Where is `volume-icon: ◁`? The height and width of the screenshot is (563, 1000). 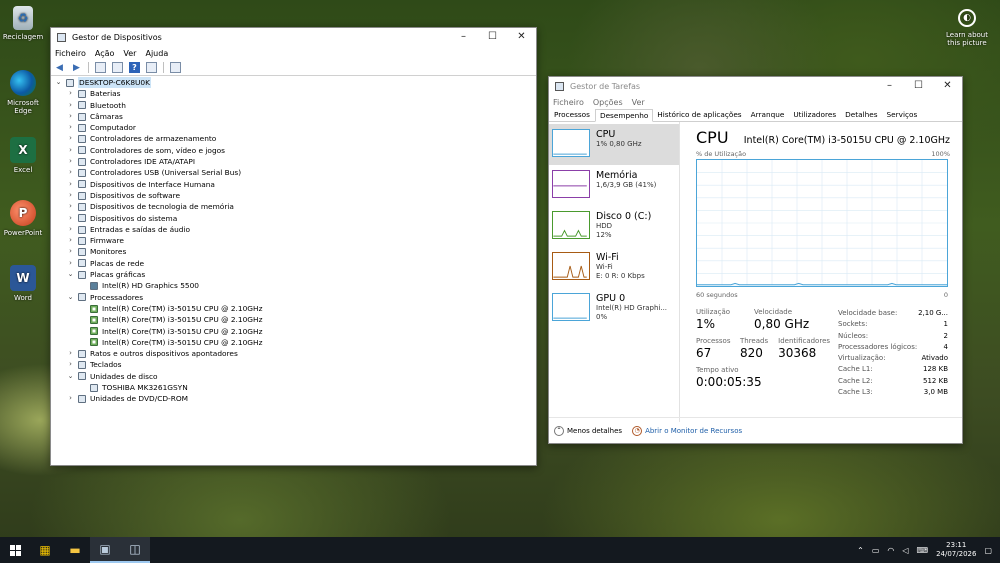 volume-icon: ◁ is located at coordinates (905, 550).